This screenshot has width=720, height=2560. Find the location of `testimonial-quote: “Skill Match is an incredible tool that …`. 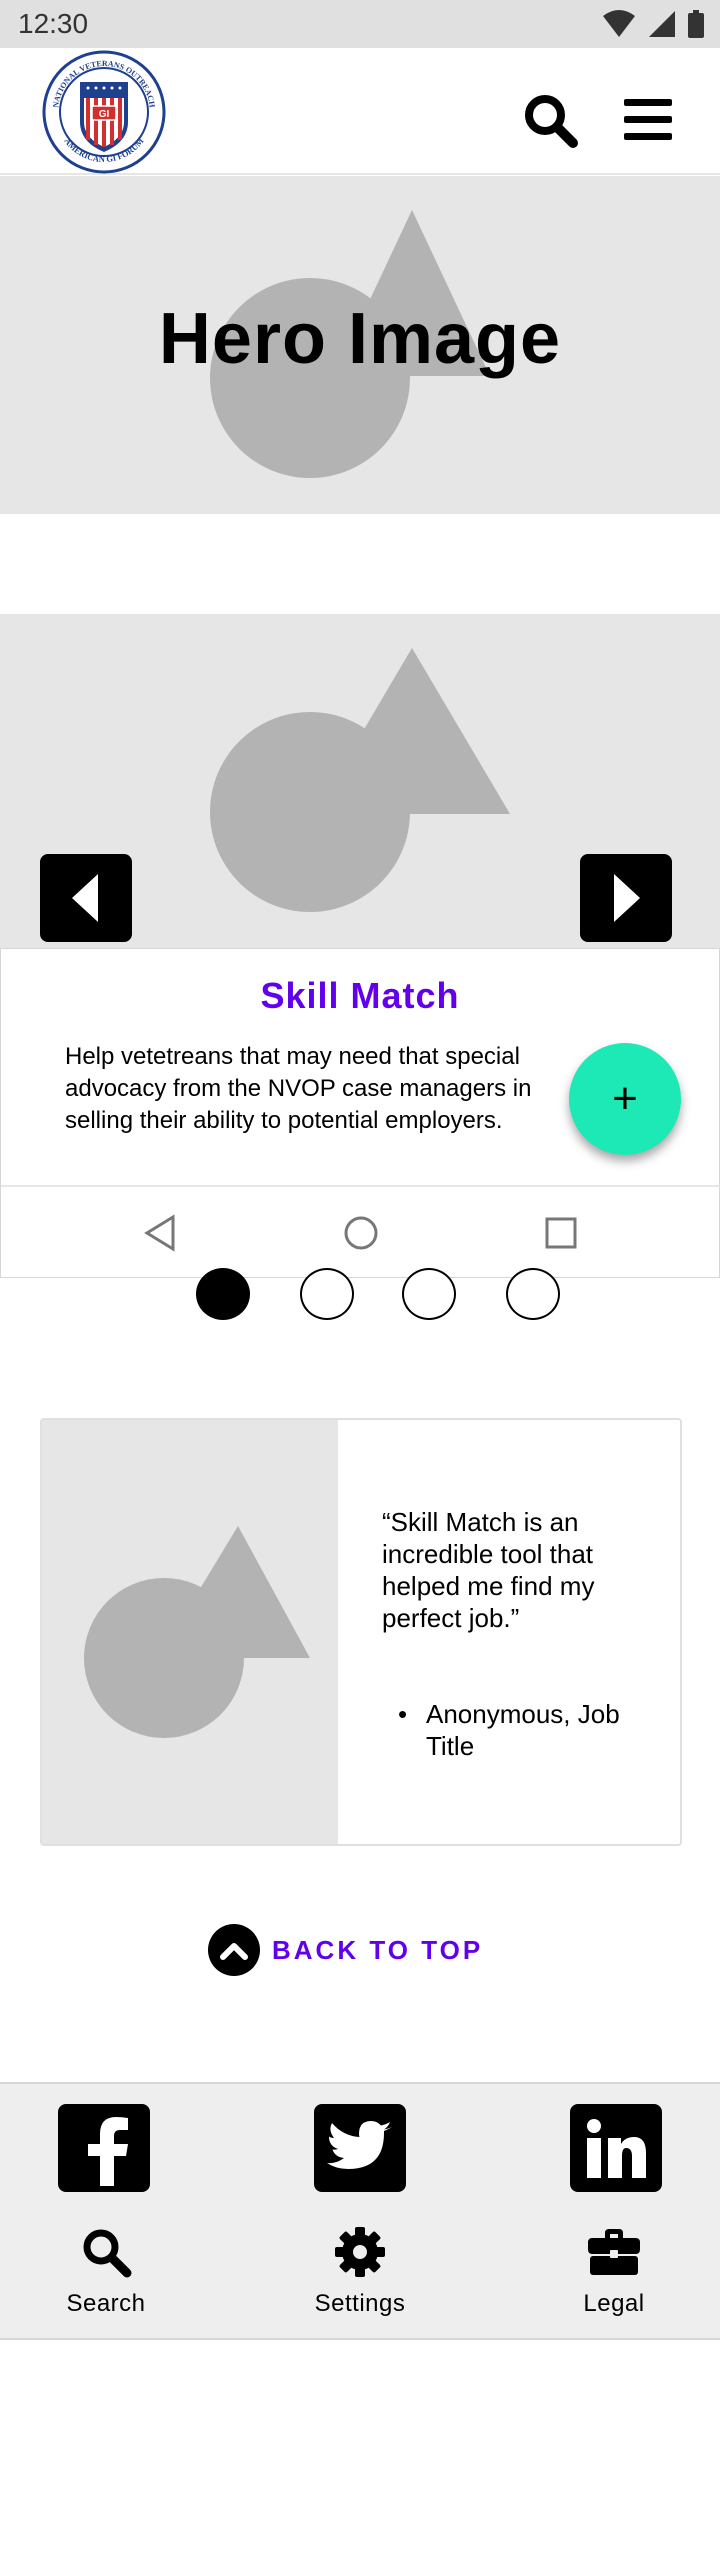

testimonial-quote: “Skill Match is an incredible tool that … is located at coordinates (488, 1570).